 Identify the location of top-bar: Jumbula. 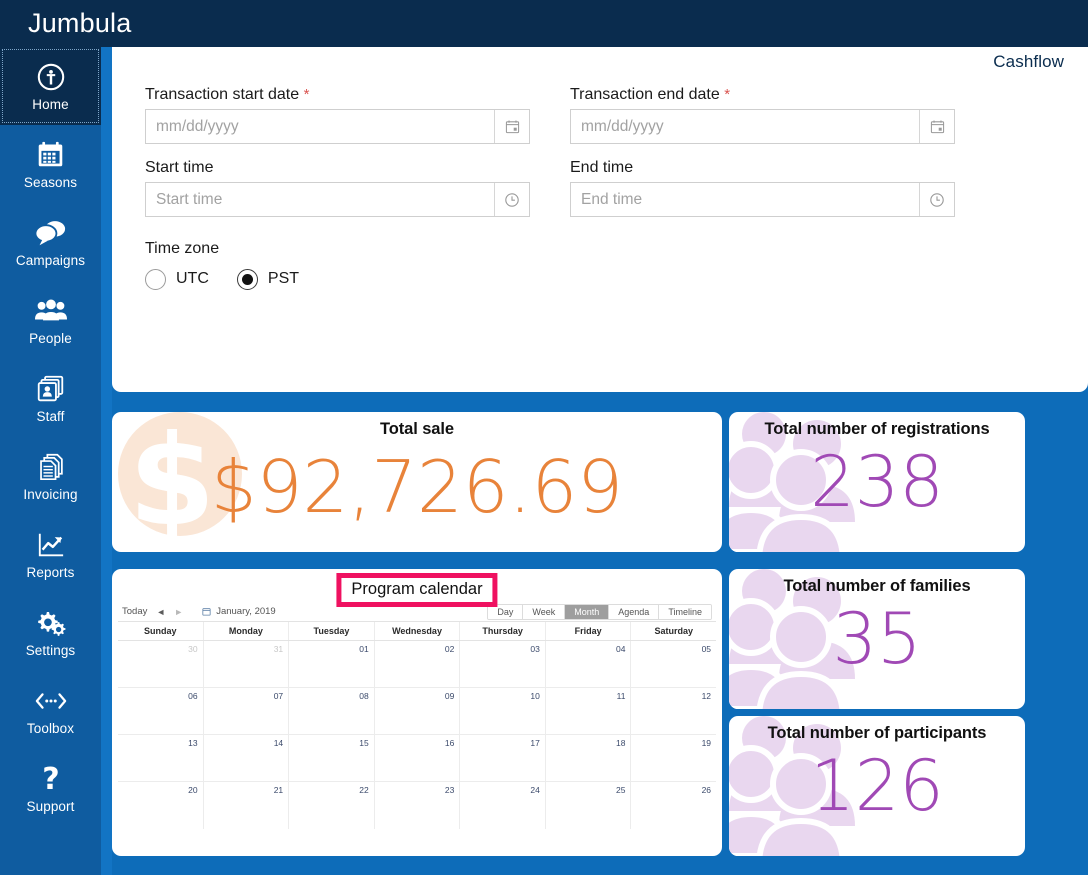
(544, 23).